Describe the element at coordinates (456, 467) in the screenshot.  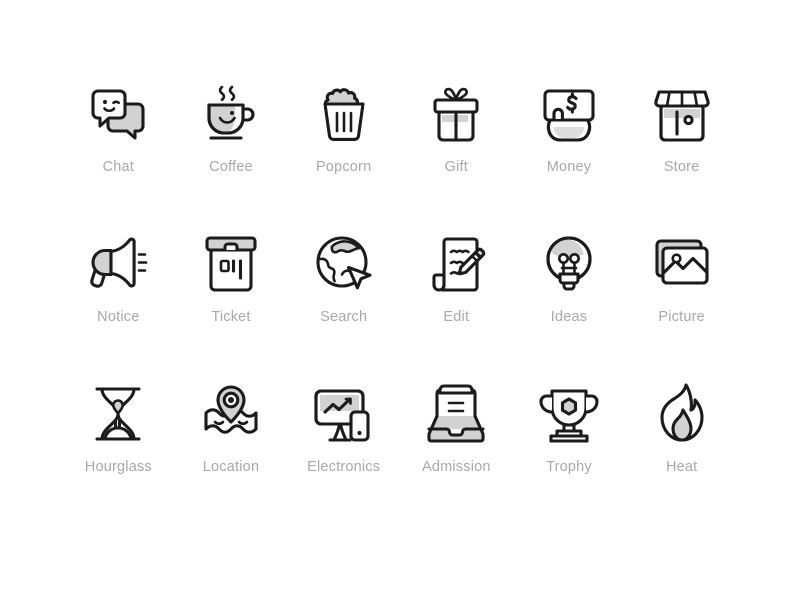
I see `icon-label: Admission` at that location.